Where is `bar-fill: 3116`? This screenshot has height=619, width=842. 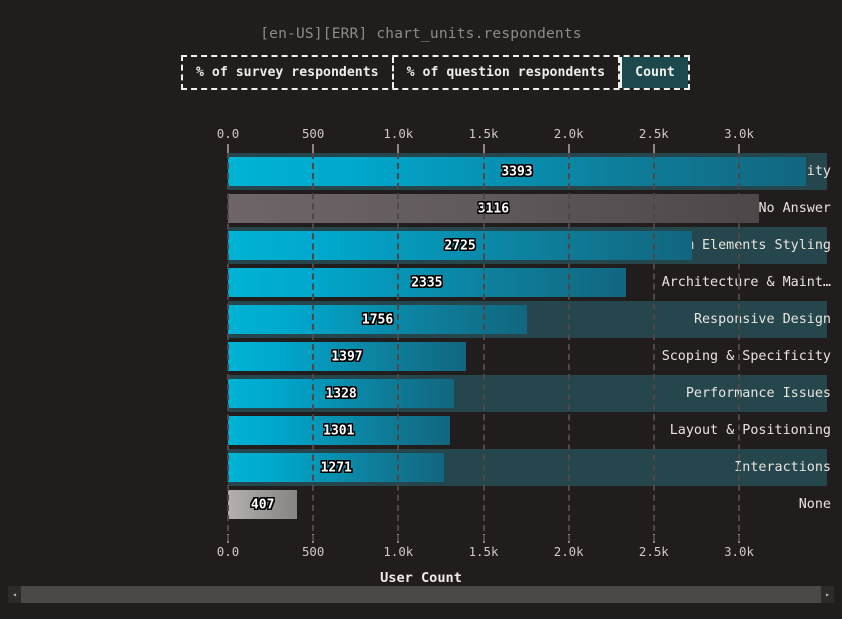 bar-fill: 3116 is located at coordinates (493, 208).